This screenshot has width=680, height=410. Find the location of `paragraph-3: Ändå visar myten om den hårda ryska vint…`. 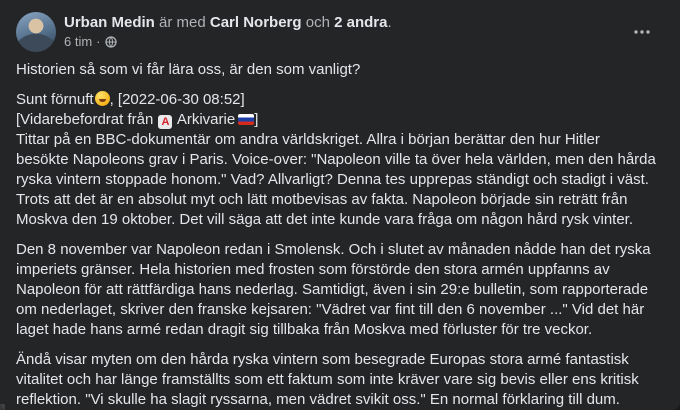

paragraph-3: Ändå visar myten om den hårda ryska vint… is located at coordinates (327, 379).